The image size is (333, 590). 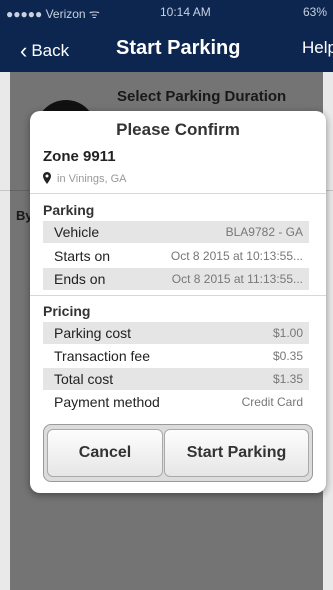 I want to click on location-text: in Vinings, GA, so click(x=92, y=179).